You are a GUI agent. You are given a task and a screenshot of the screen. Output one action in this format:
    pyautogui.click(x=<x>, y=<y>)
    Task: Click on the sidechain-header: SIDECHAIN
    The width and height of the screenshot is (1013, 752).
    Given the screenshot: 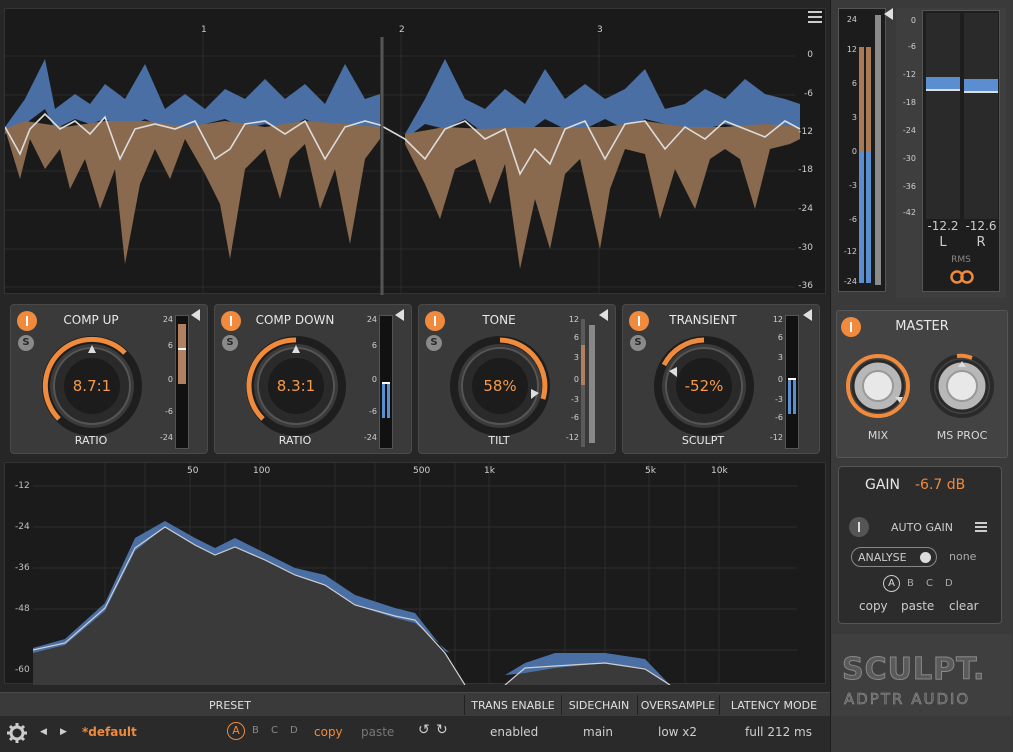 What is the action you would take?
    pyautogui.click(x=599, y=705)
    